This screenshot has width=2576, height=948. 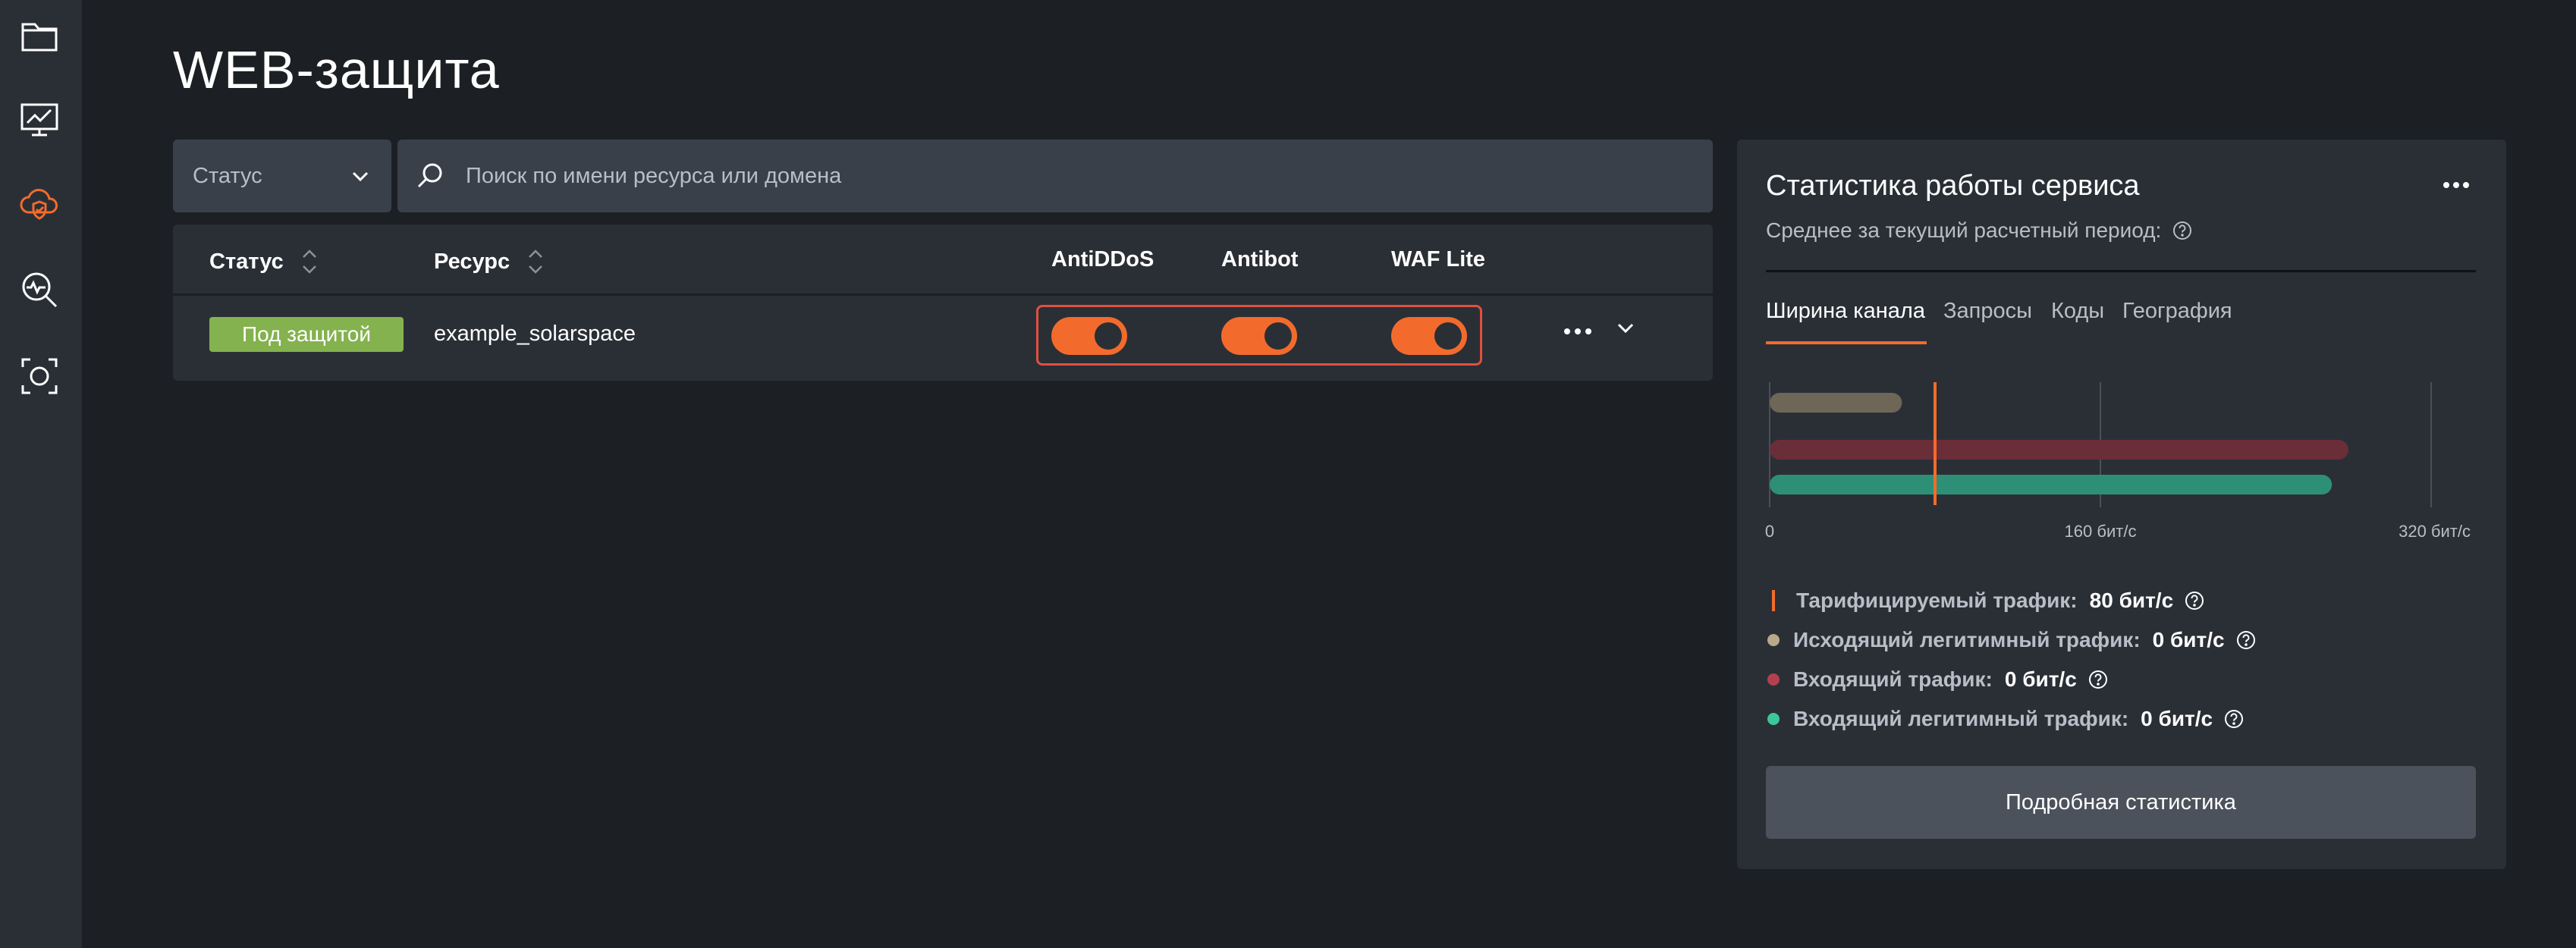 What do you see at coordinates (1937, 600) in the screenshot?
I see `legend-label: Тарифицируемый трафик:` at bounding box center [1937, 600].